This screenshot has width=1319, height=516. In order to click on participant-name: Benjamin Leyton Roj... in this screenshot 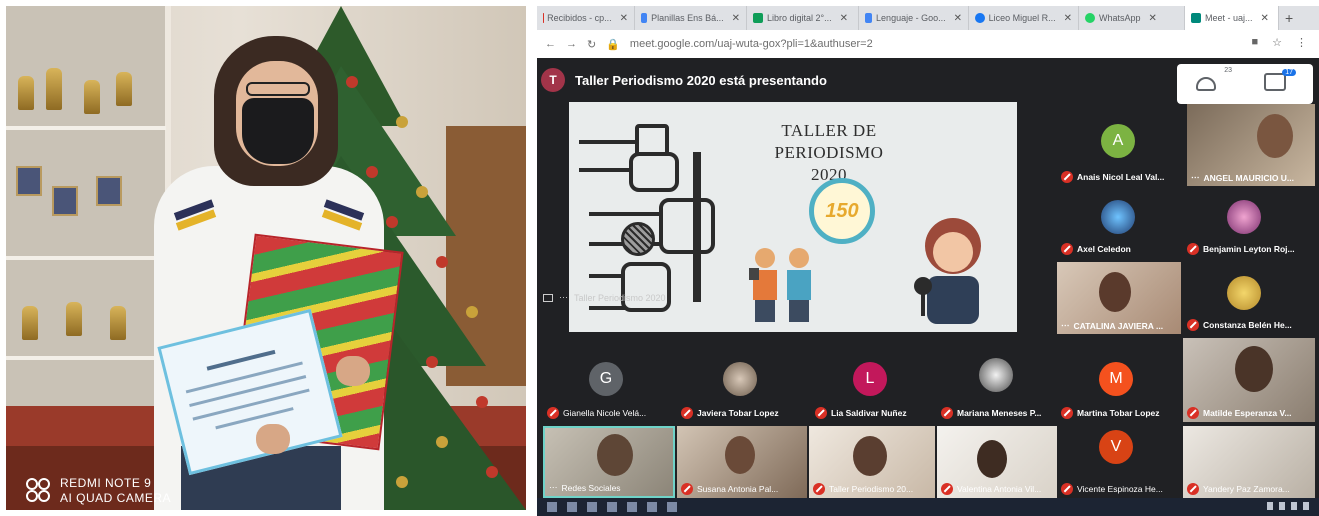, I will do `click(1241, 249)`.